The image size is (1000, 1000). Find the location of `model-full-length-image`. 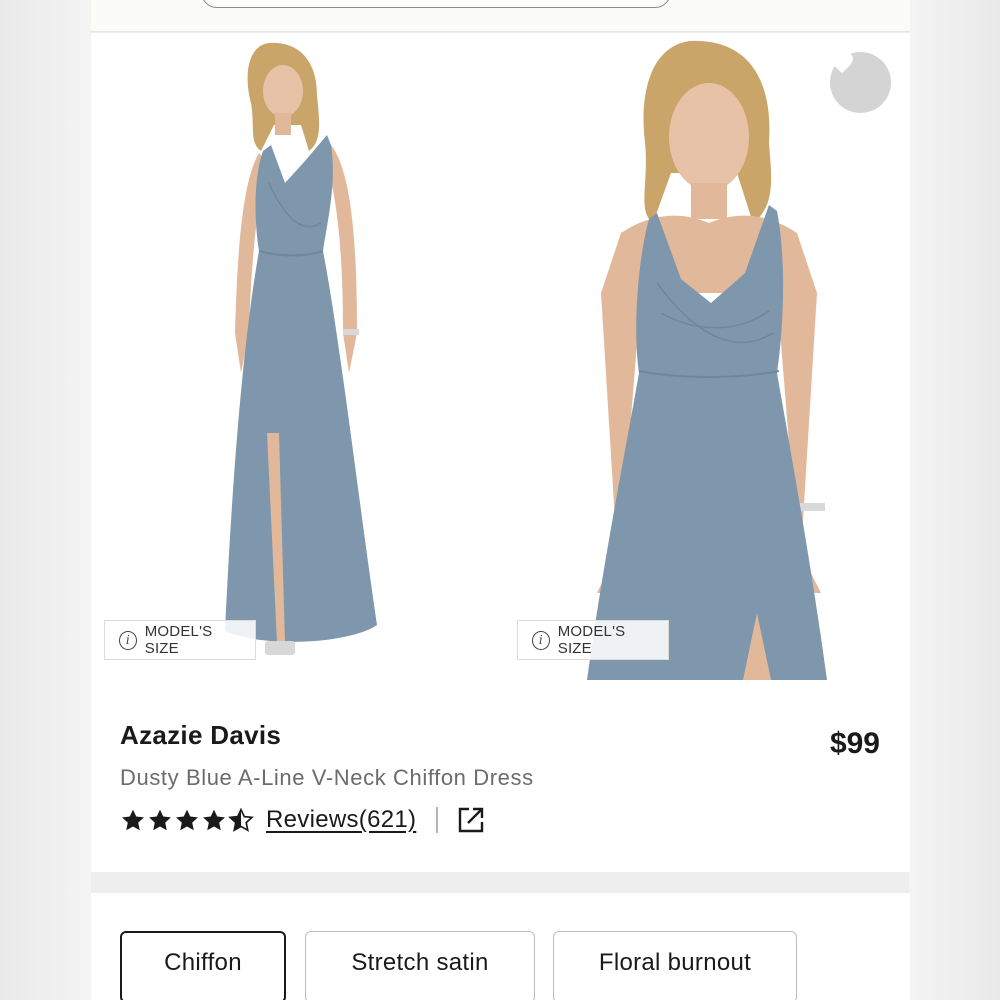

model-full-length-image is located at coordinates (301, 348).